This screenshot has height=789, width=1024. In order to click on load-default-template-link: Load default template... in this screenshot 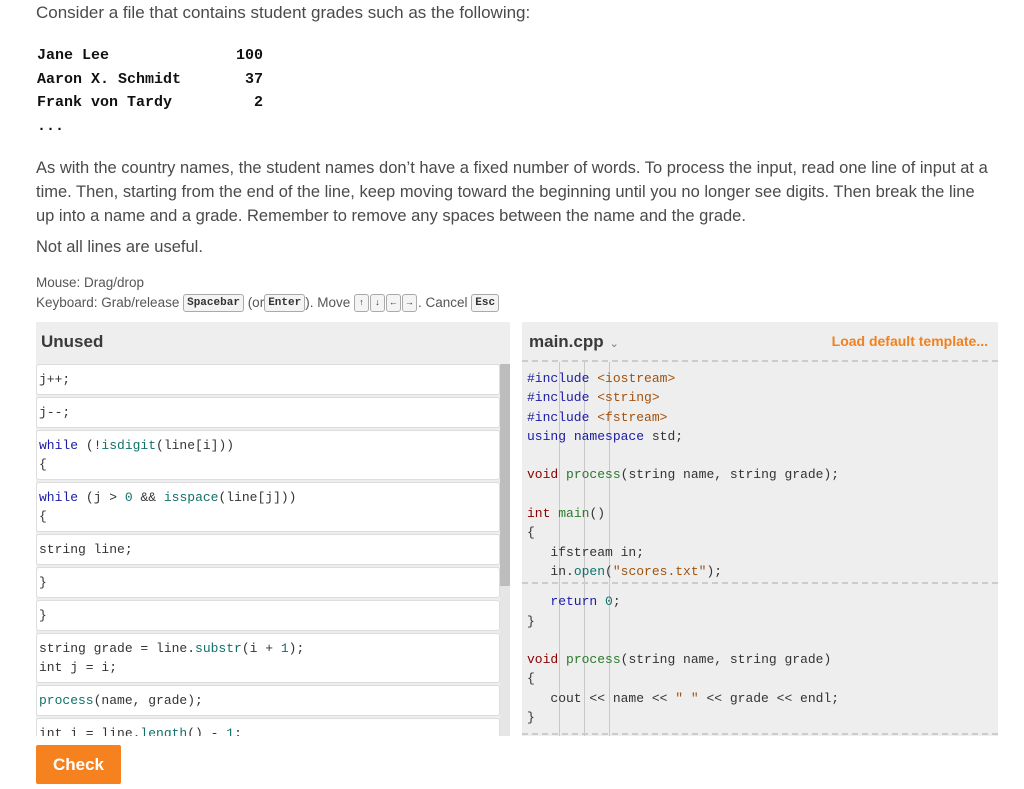, I will do `click(910, 341)`.